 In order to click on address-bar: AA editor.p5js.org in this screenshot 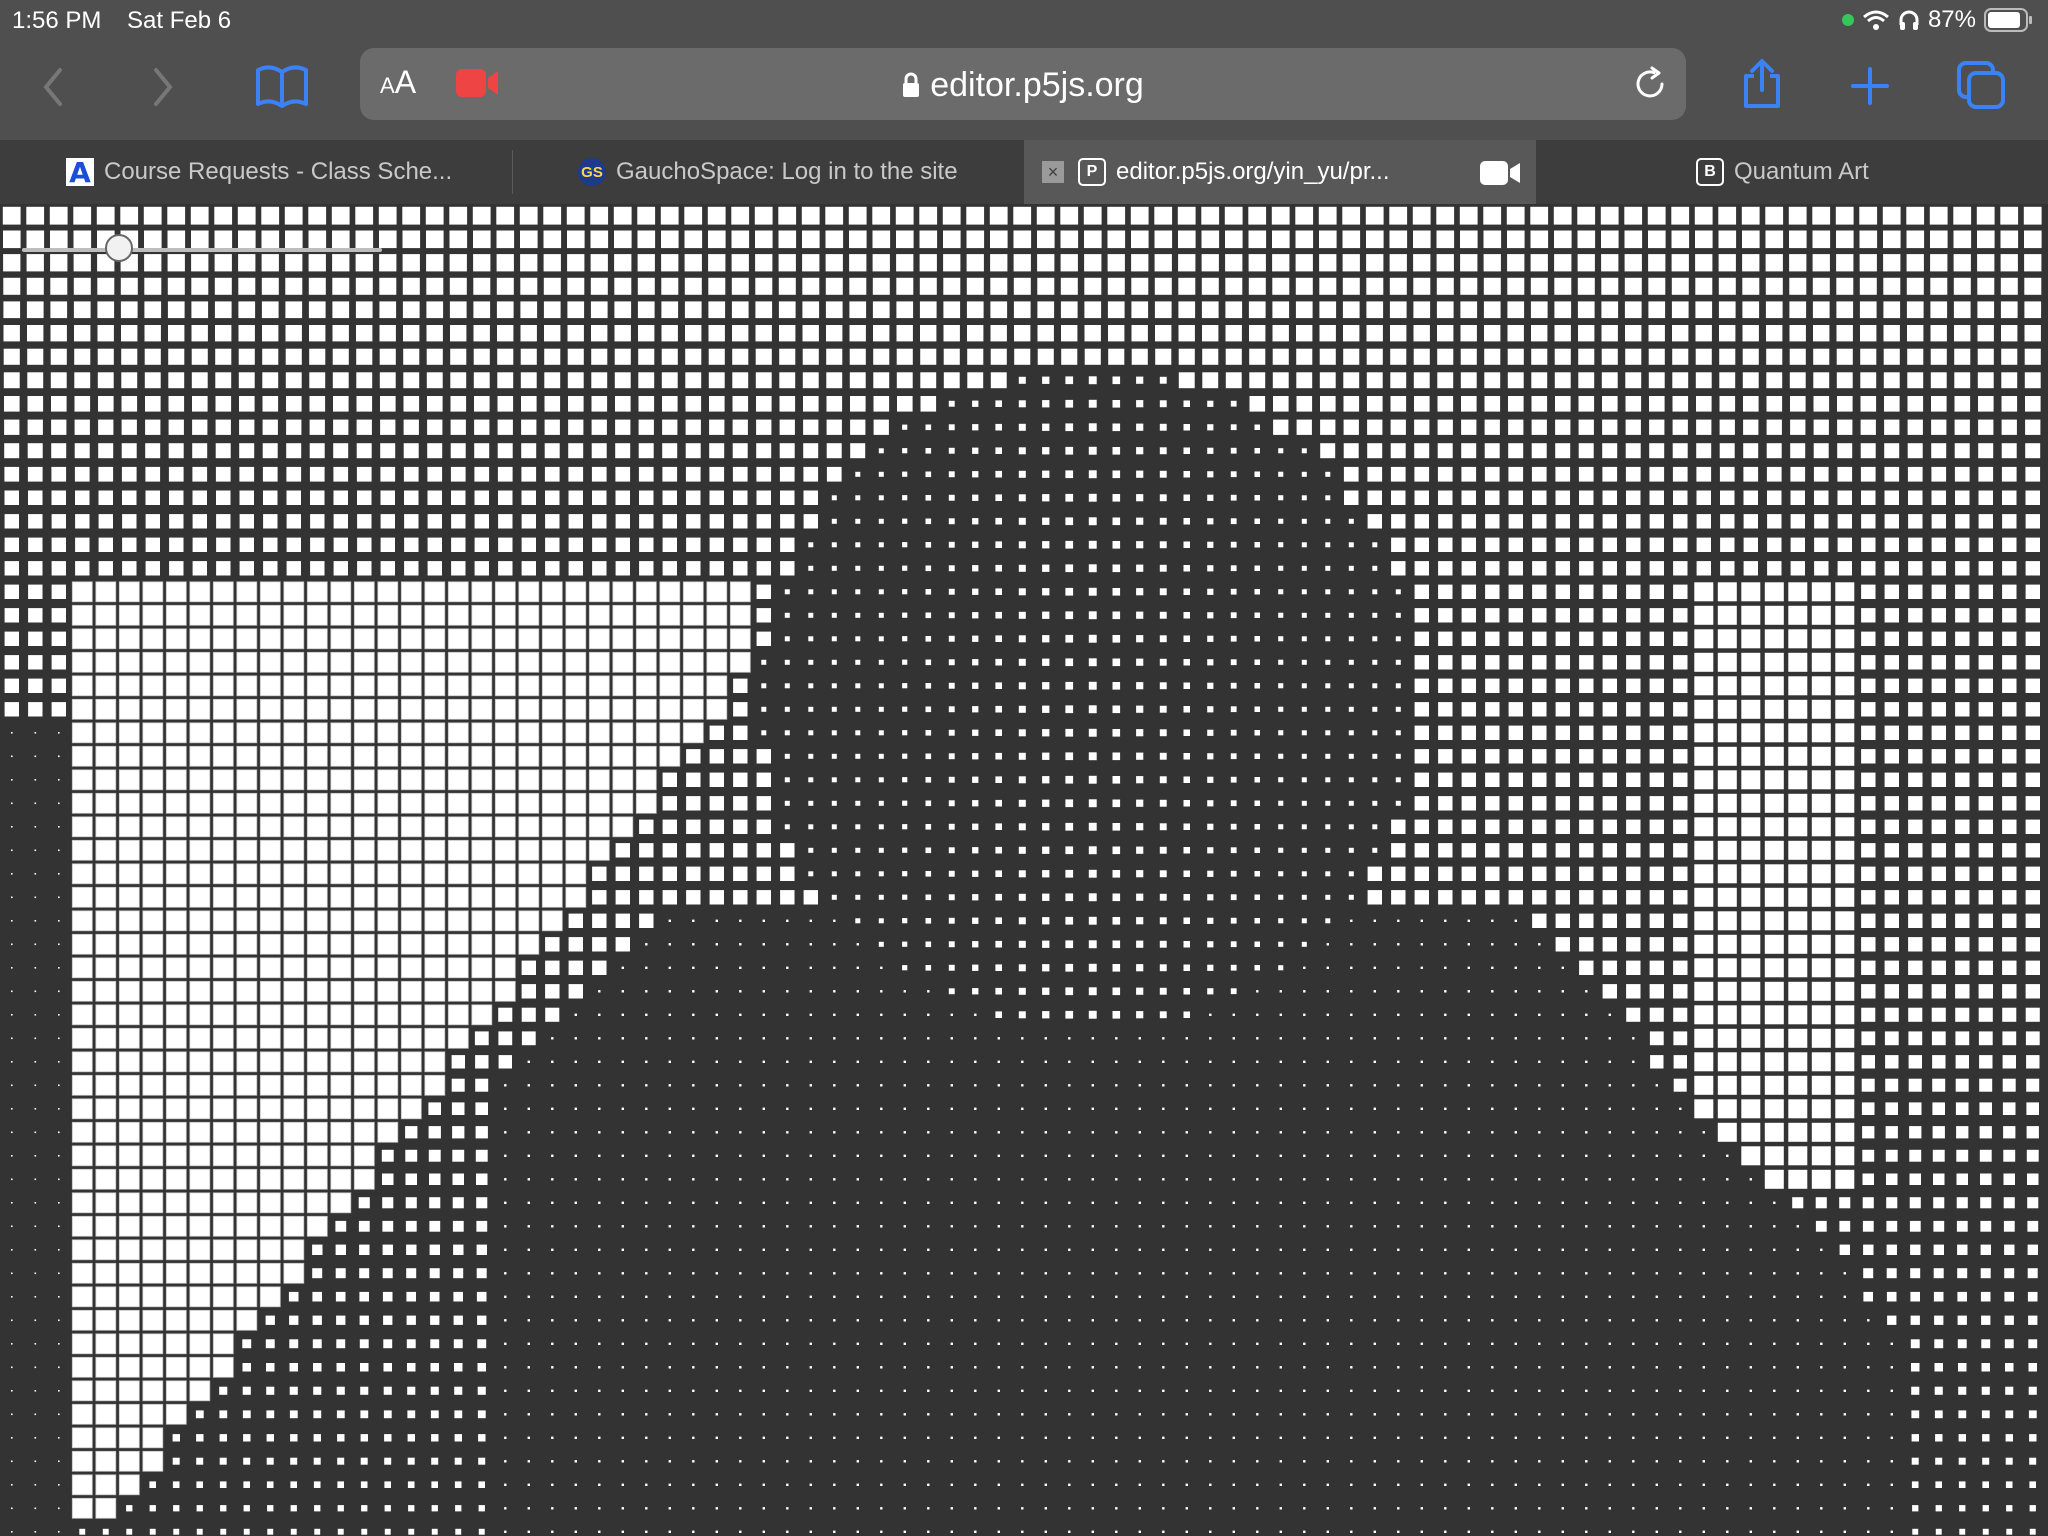, I will do `click(1023, 84)`.